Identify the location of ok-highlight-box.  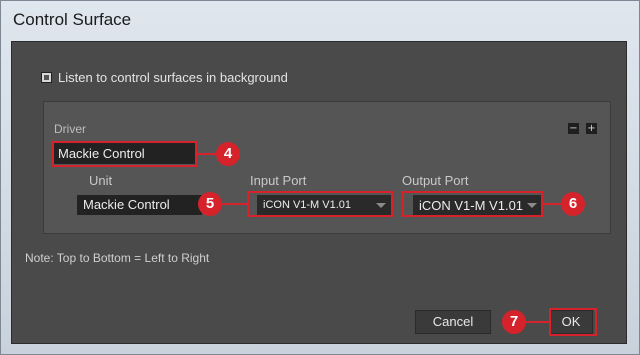
(573, 322).